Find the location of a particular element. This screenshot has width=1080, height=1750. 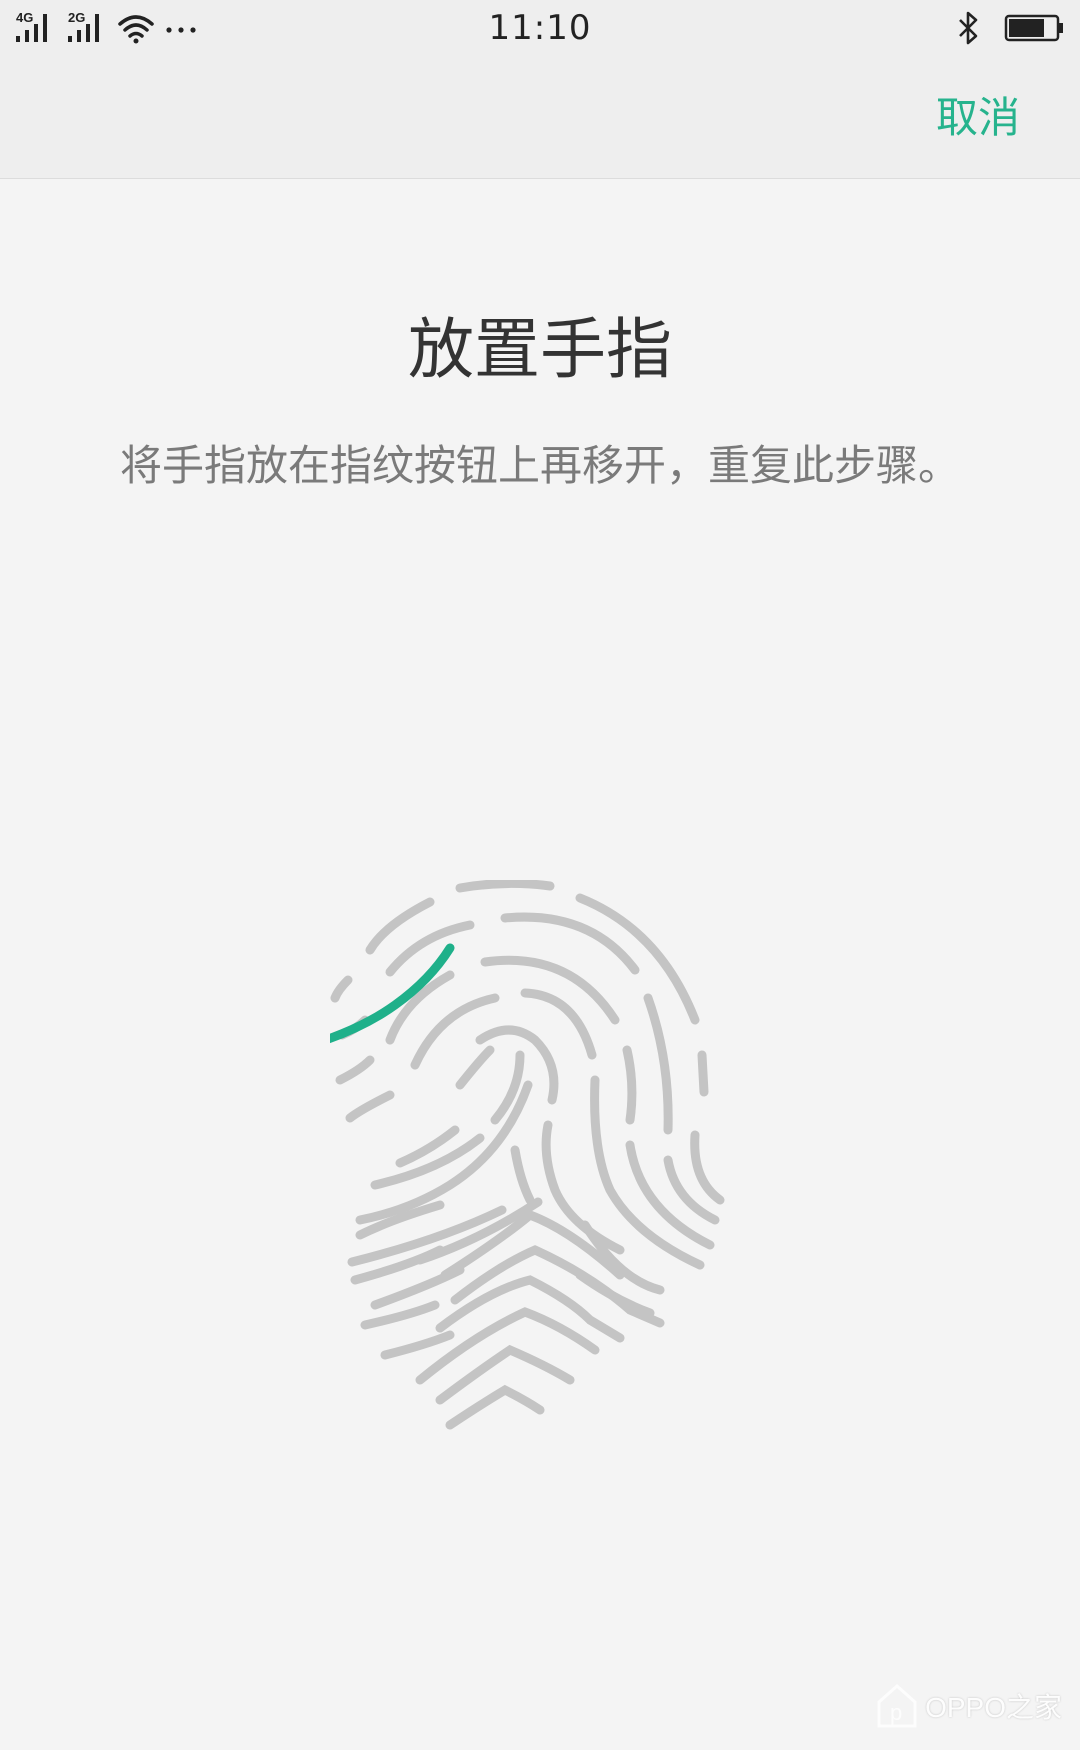

watermark: p OPPO之家 is located at coordinates (968, 1706).